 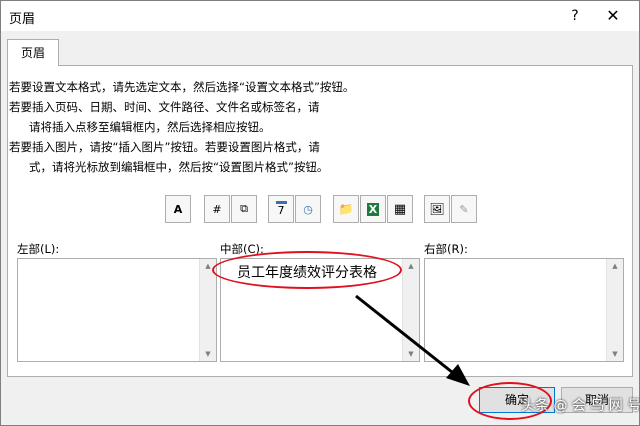 What do you see at coordinates (580, 406) in the screenshot?
I see `watermark: 头条 @ 会 鸟 网 号` at bounding box center [580, 406].